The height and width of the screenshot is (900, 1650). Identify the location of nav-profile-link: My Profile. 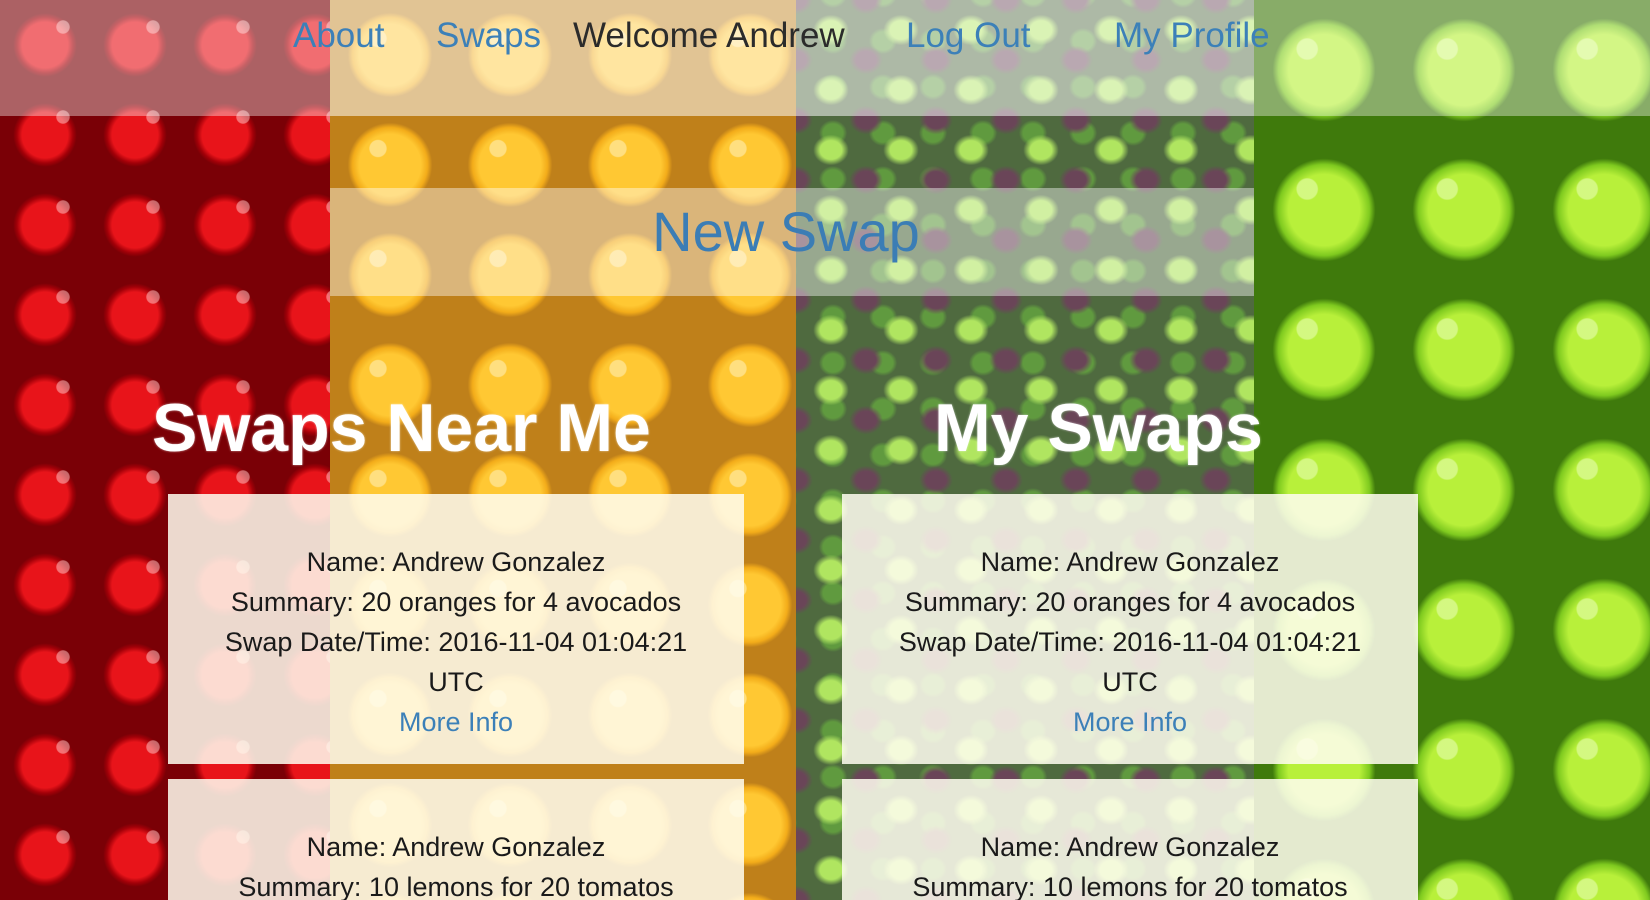
(1192, 36).